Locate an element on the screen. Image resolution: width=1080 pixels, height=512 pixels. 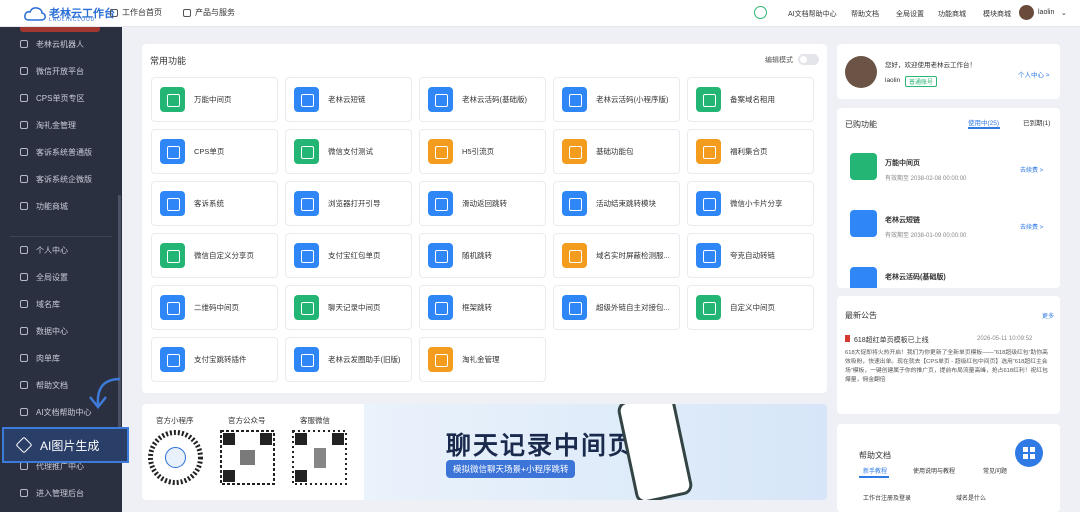
function-card: 客诉系统 is located at coordinates (214, 203).